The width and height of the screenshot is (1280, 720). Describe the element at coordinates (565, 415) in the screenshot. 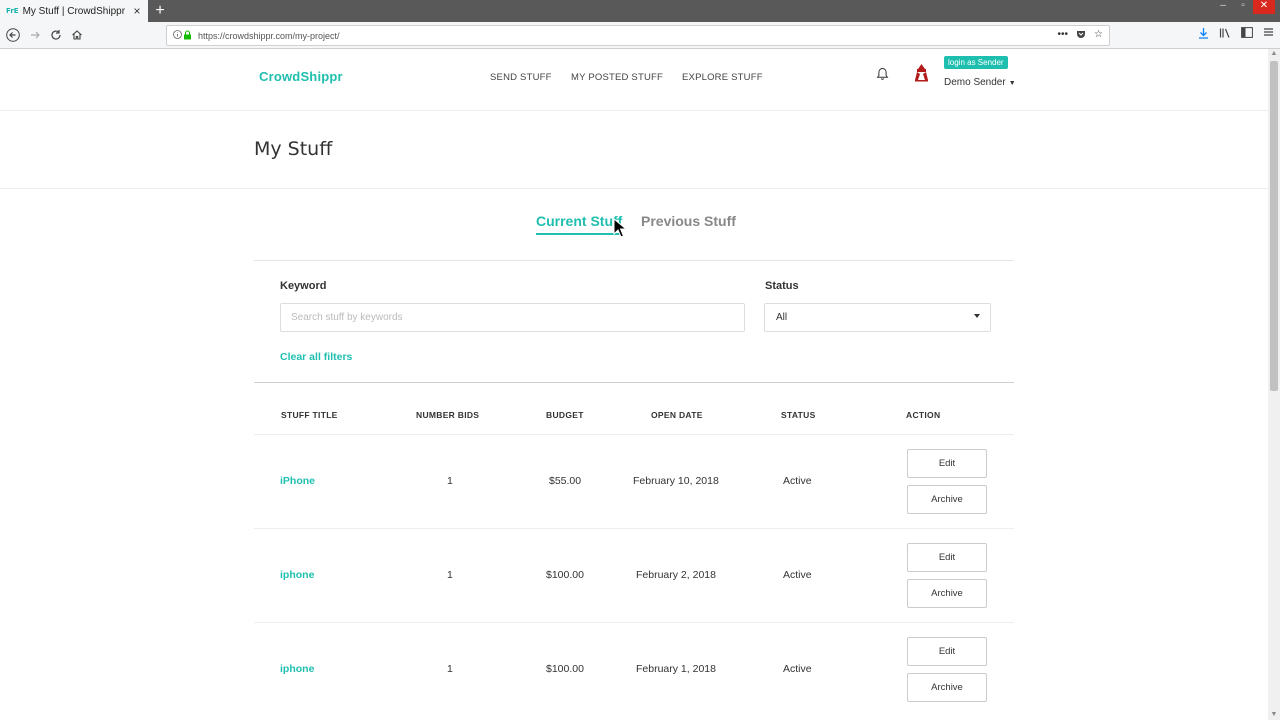

I see `column-header-budget: BUDGET` at that location.